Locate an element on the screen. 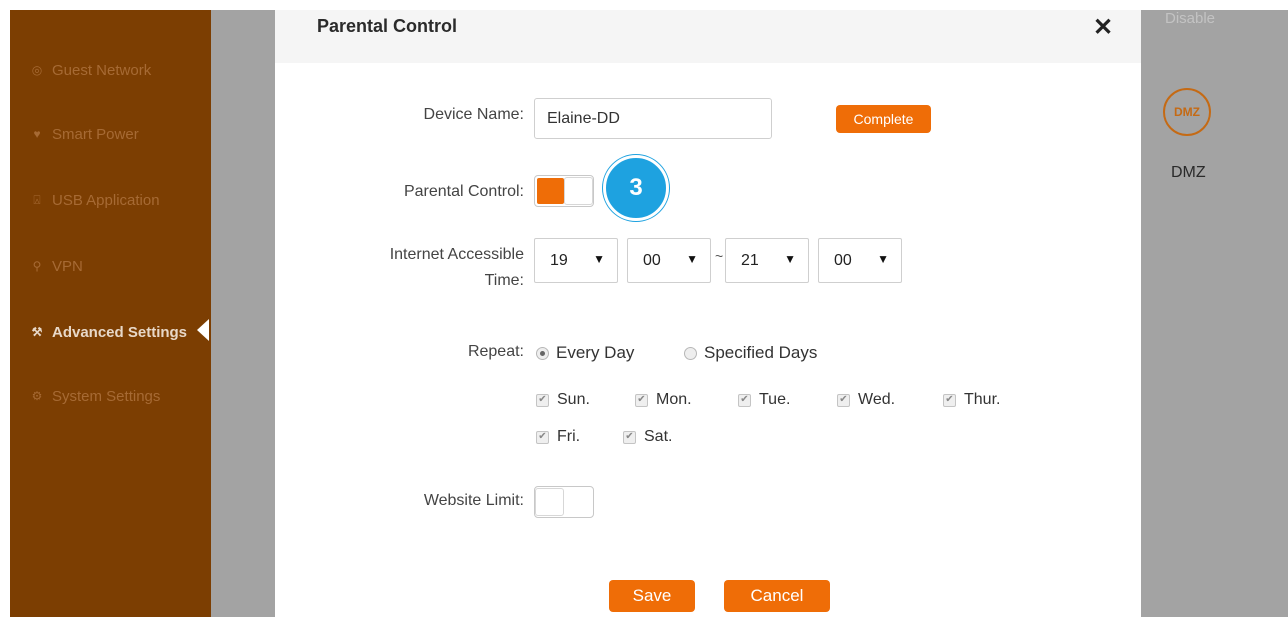  close-icon: ✕ is located at coordinates (1103, 27).